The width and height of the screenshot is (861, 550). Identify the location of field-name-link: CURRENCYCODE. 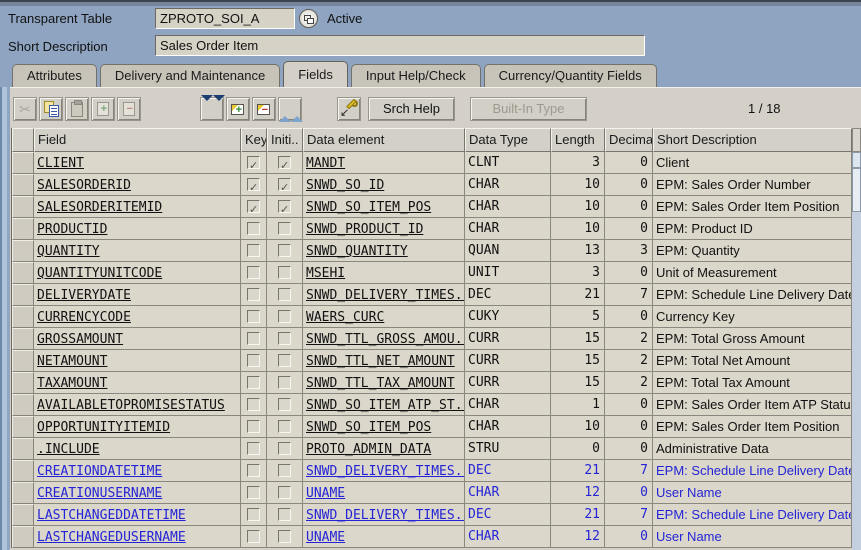
(84, 317).